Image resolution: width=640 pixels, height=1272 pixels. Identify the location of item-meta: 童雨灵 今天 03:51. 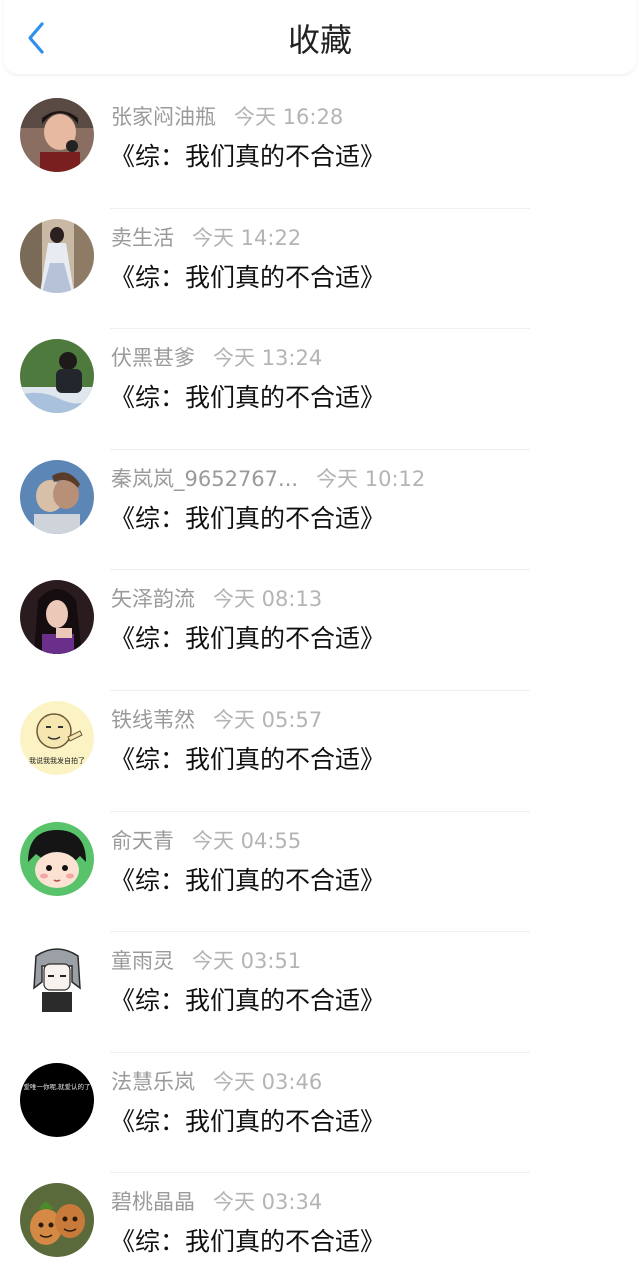
(206, 961).